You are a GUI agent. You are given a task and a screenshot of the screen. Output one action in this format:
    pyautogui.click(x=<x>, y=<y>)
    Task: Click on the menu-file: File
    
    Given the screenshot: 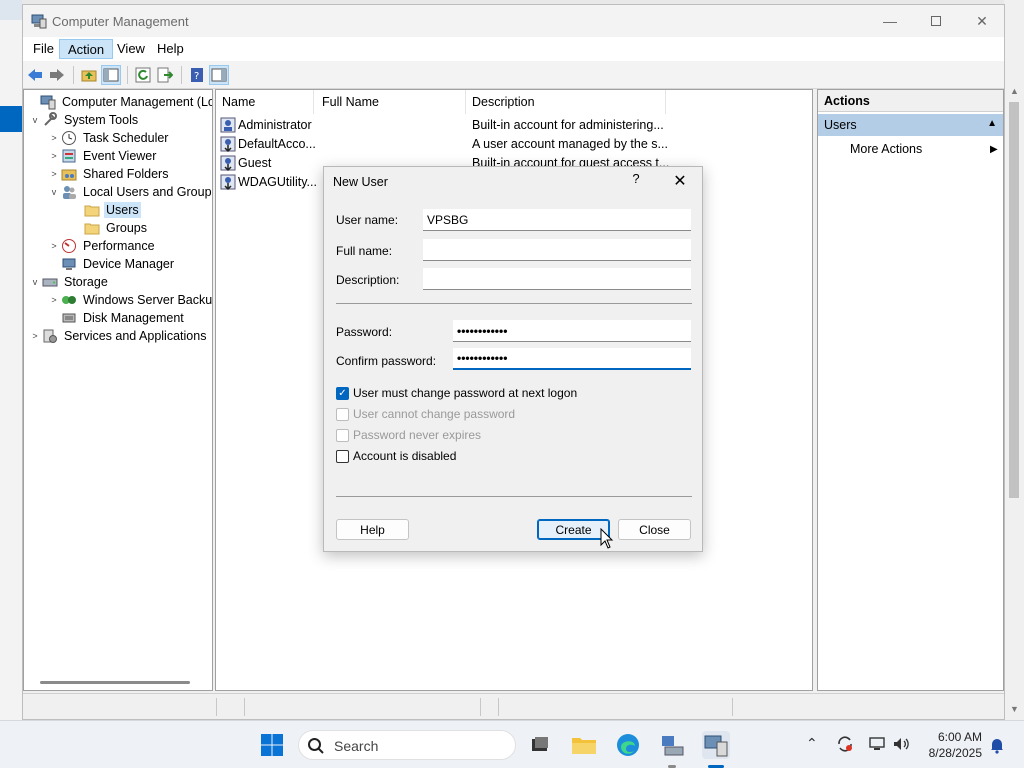 What is the action you would take?
    pyautogui.click(x=43, y=49)
    